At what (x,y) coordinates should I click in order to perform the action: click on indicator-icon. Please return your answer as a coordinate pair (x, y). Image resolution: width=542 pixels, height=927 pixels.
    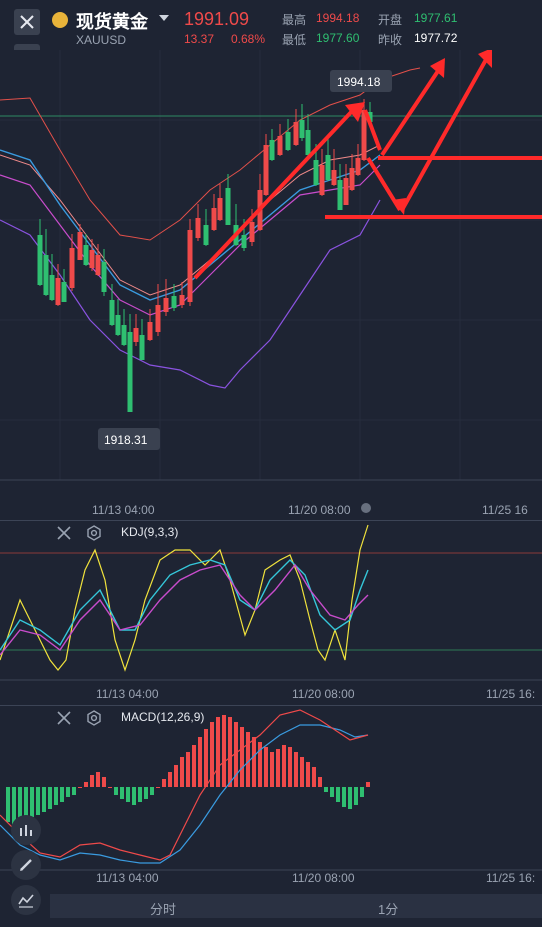
    Looking at the image, I should click on (26, 901).